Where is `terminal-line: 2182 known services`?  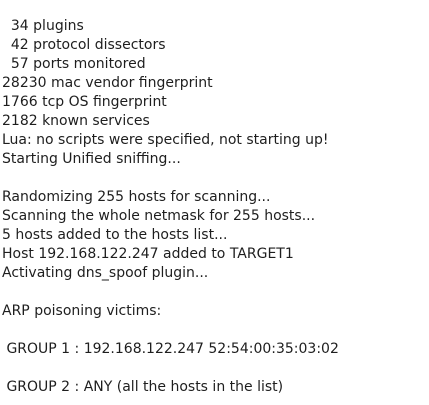 terminal-line: 2182 known services is located at coordinates (76, 121).